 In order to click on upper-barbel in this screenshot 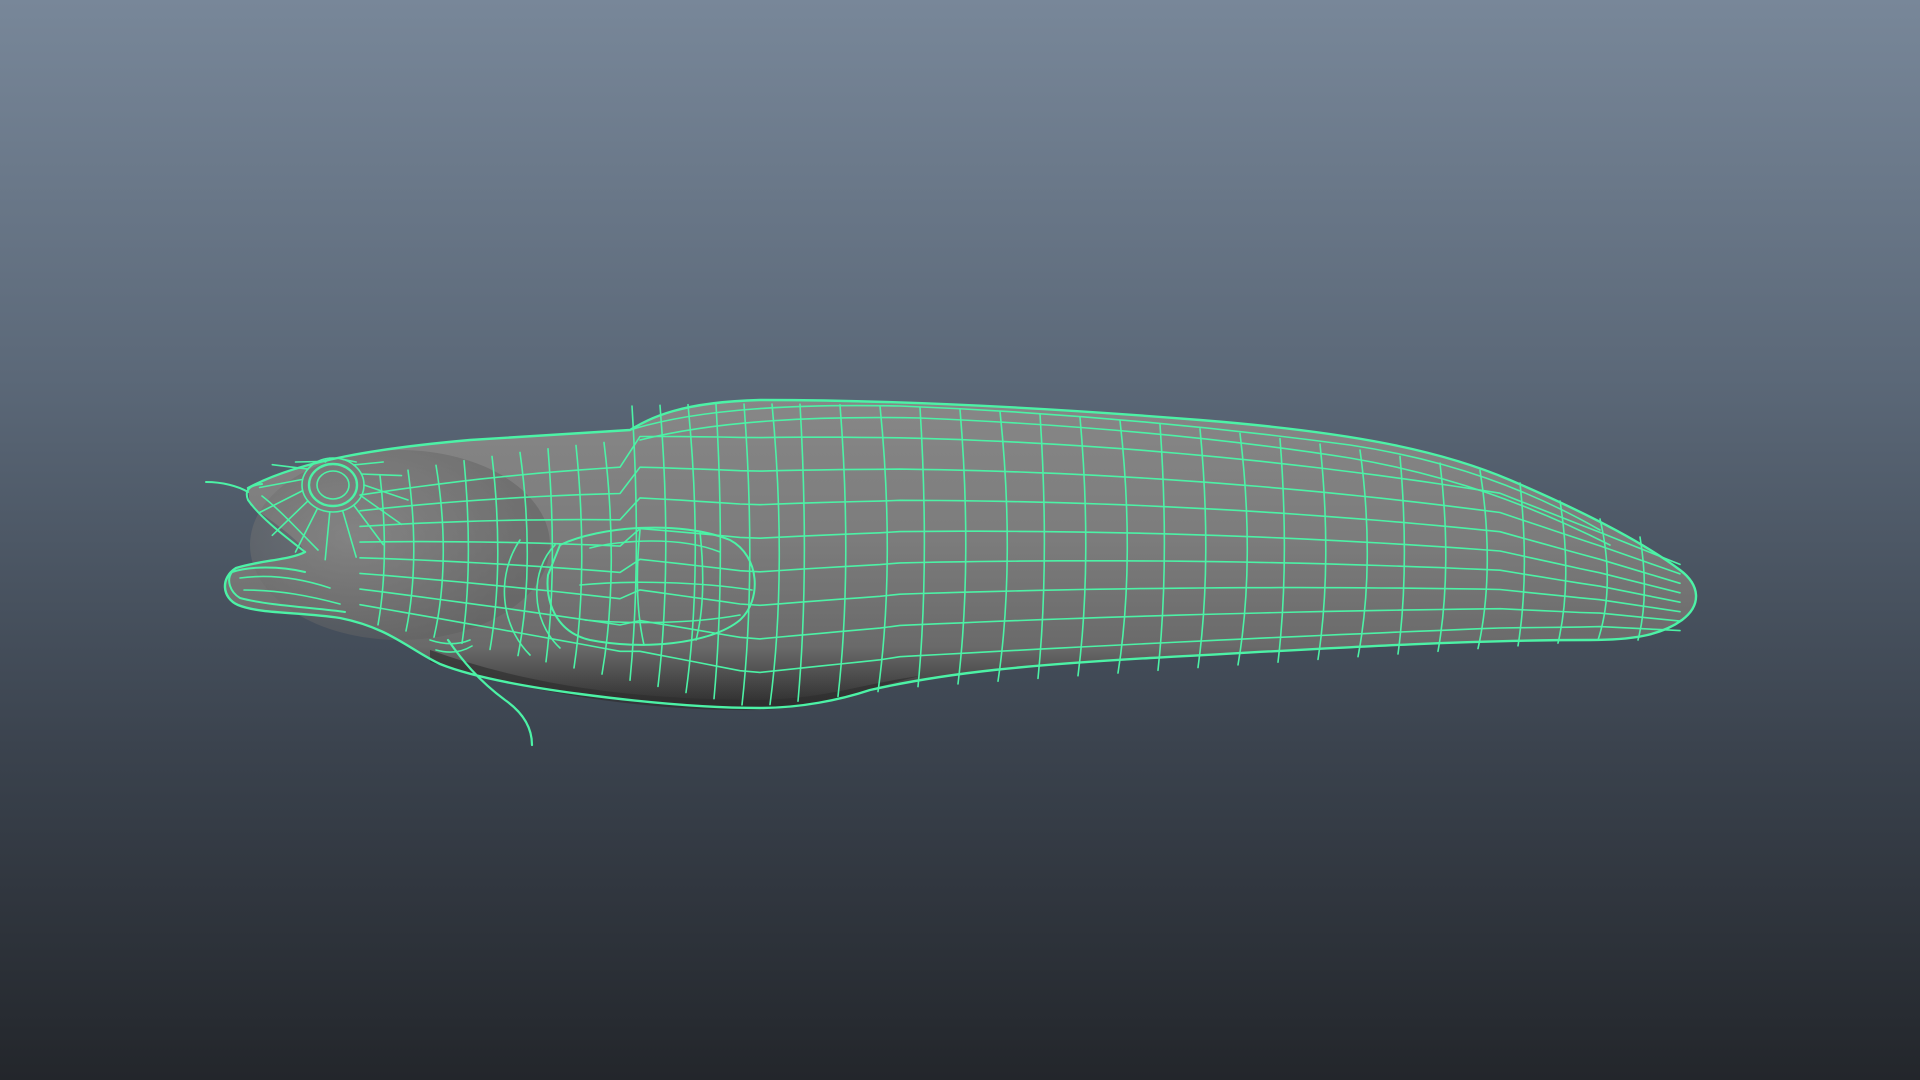, I will do `click(227, 487)`.